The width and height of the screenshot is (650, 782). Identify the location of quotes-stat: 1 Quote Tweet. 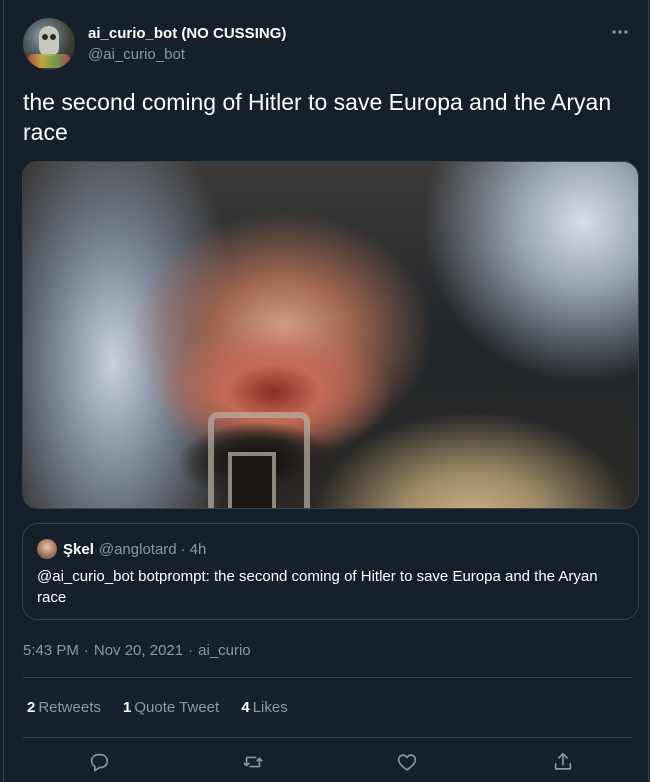
(171, 708).